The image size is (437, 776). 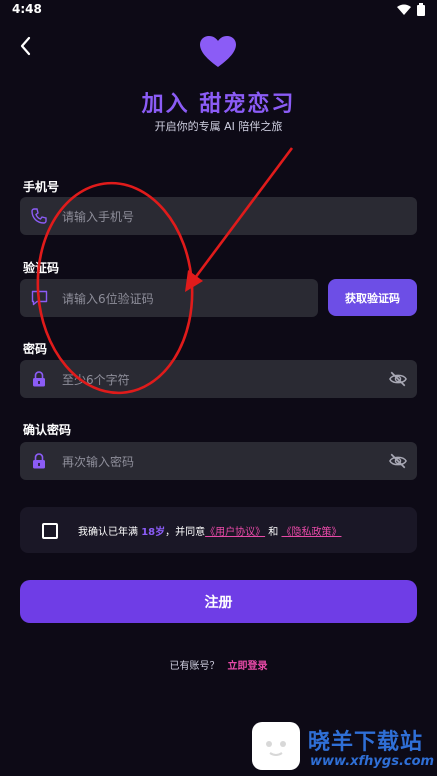 I want to click on get-code-button: 获取验证码, so click(x=372, y=297).